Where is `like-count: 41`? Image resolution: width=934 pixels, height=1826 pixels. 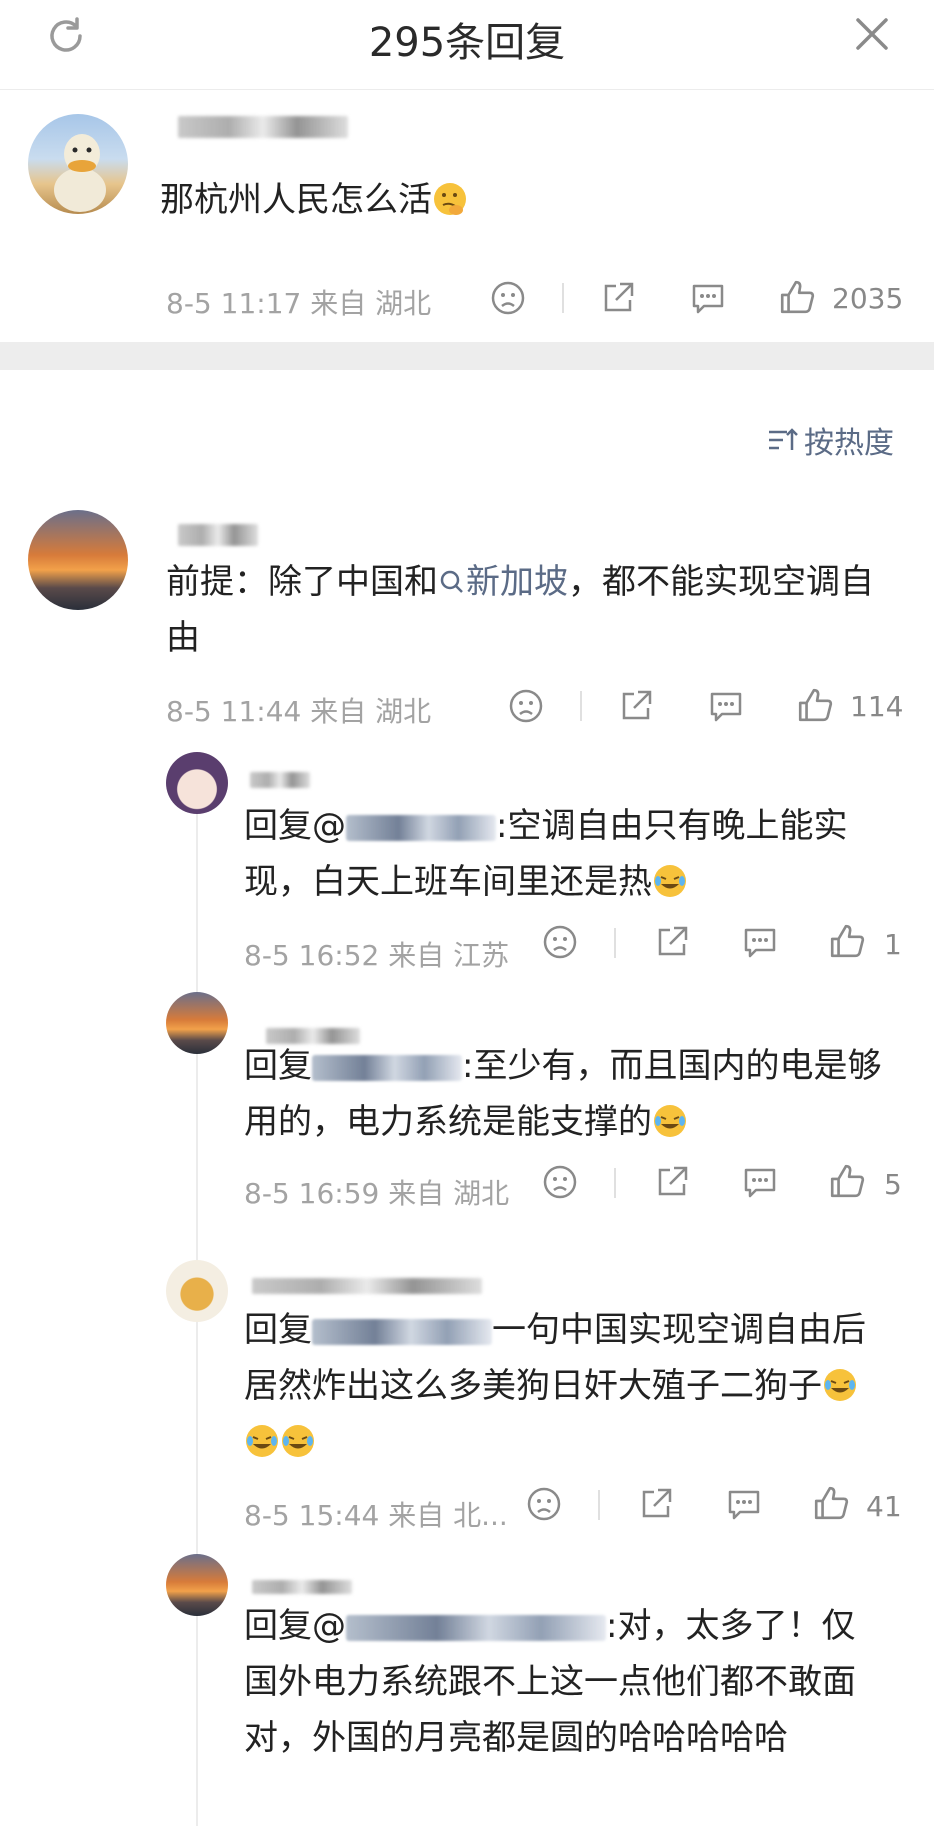
like-count: 41 is located at coordinates (884, 1506).